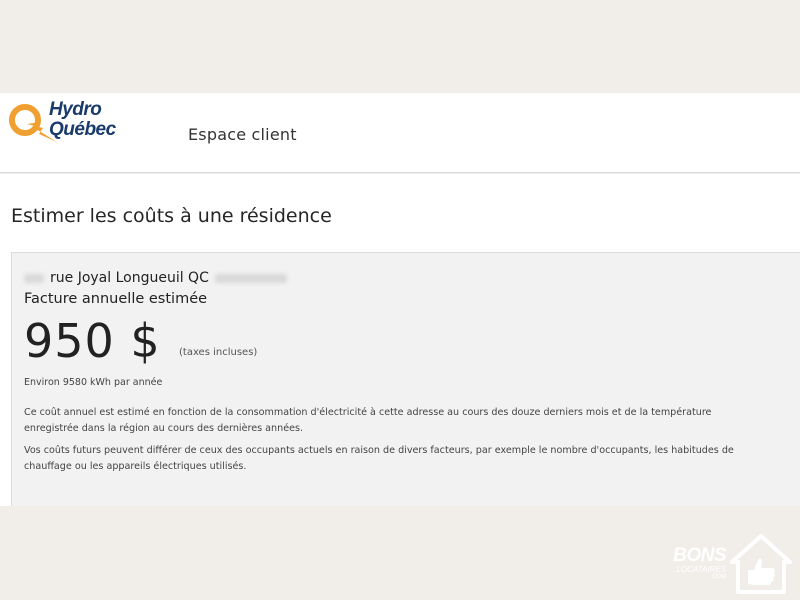 The width and height of the screenshot is (800, 600). I want to click on watermark-line-3: .COM, so click(718, 577).